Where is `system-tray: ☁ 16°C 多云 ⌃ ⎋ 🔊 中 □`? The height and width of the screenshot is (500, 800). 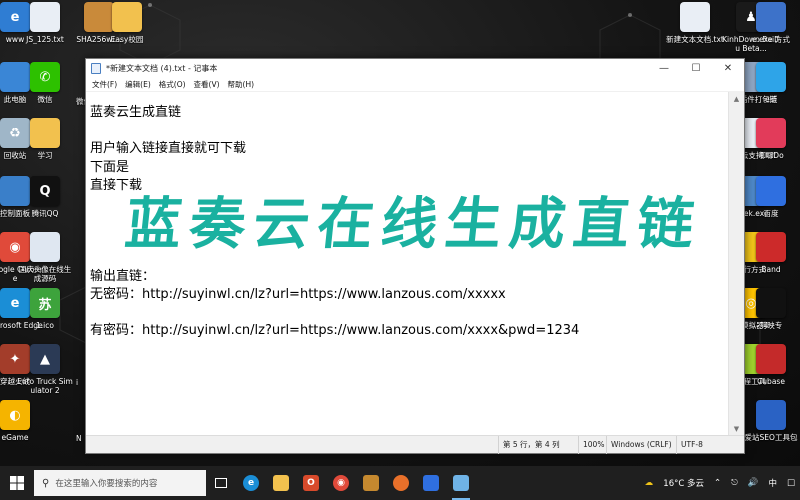 system-tray: ☁ 16°C 多云 ⌃ ⎋ 🔊 中 □ is located at coordinates (720, 483).